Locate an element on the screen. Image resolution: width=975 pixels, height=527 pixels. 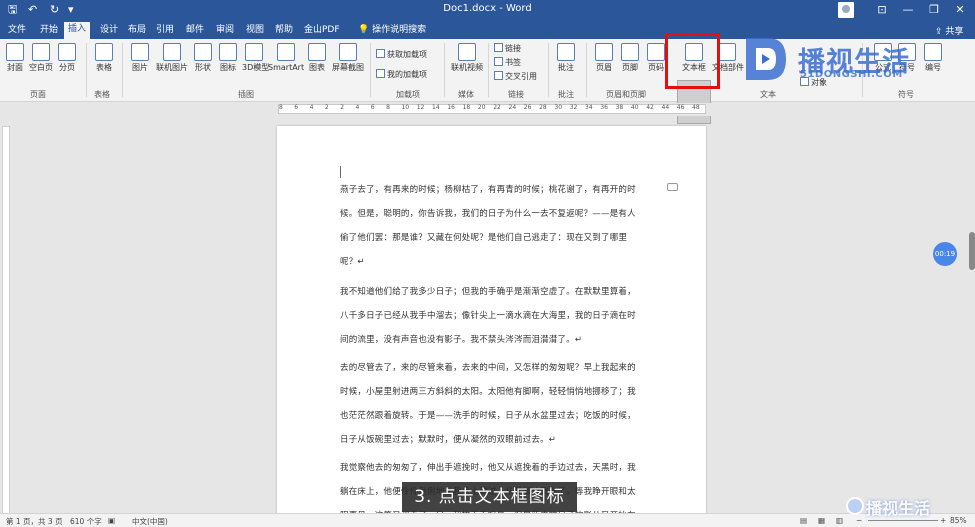
tab-file: 文件 is located at coordinates (17, 31).